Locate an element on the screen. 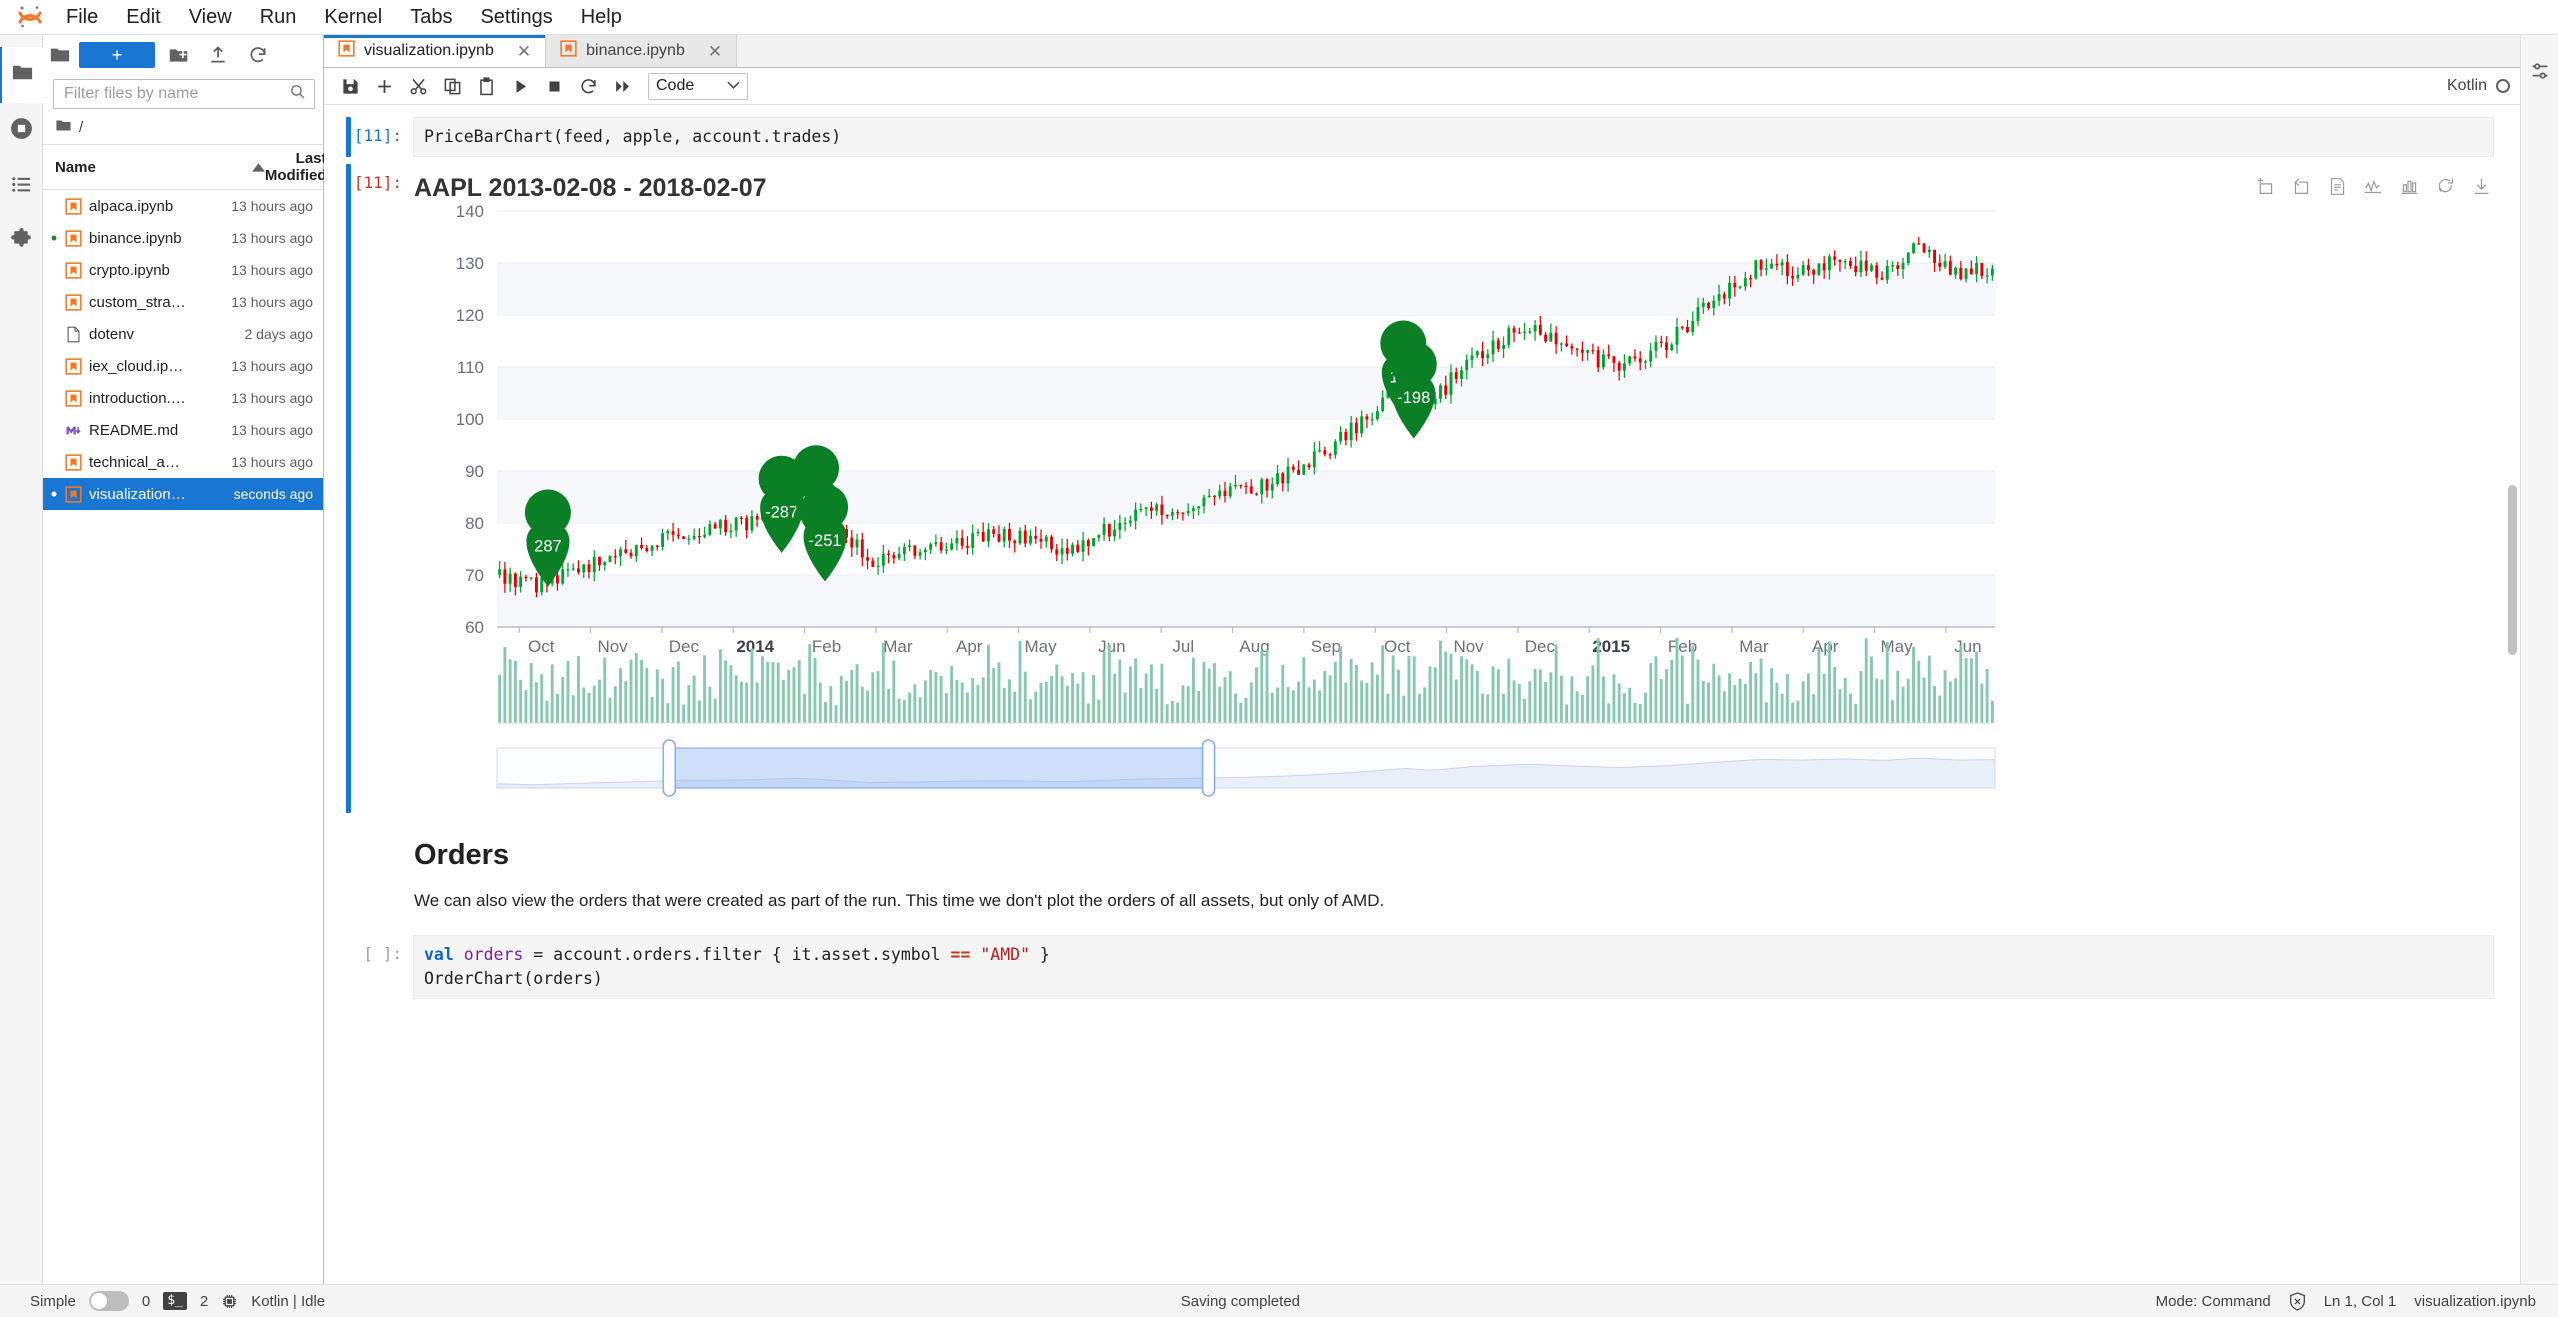 The image size is (2558, 1317). trade-marker: -251 is located at coordinates (825, 533).